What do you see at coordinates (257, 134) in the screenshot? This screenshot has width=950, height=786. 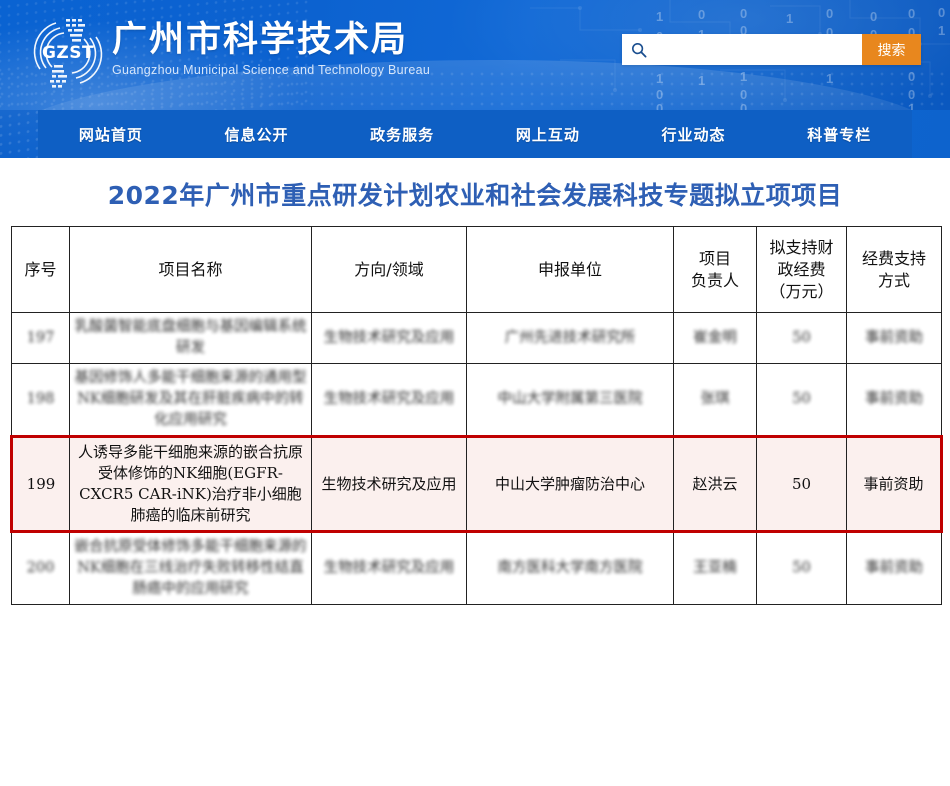 I see `nav-item-disclosure: 信息公开` at bounding box center [257, 134].